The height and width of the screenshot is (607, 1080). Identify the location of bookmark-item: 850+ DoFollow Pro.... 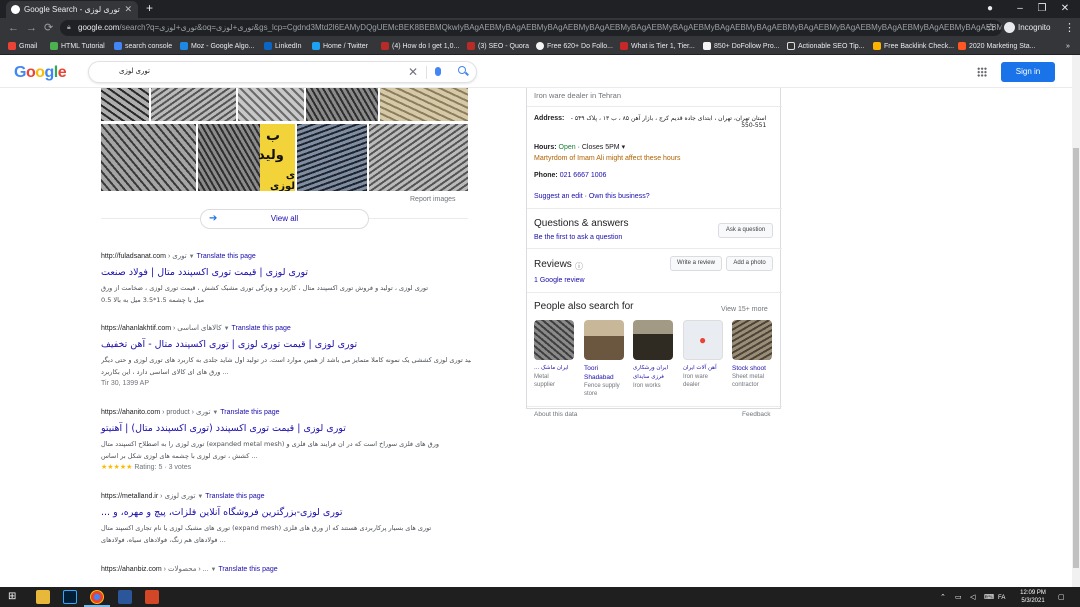
(741, 46).